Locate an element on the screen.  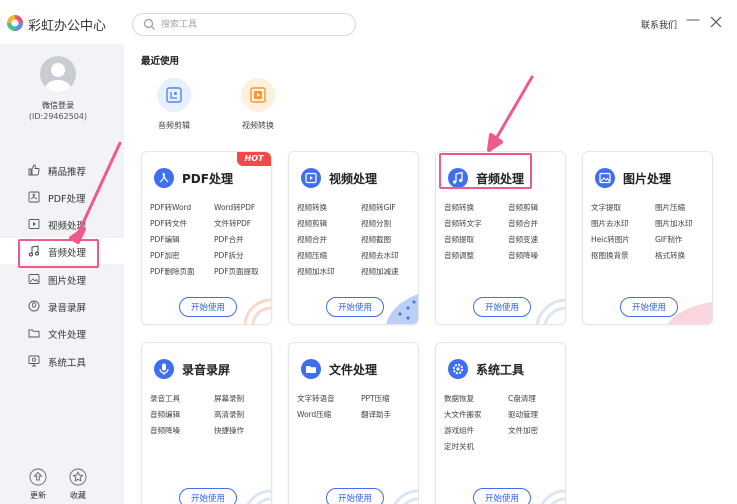
feature-item: 视频去水印 is located at coordinates (389, 255).